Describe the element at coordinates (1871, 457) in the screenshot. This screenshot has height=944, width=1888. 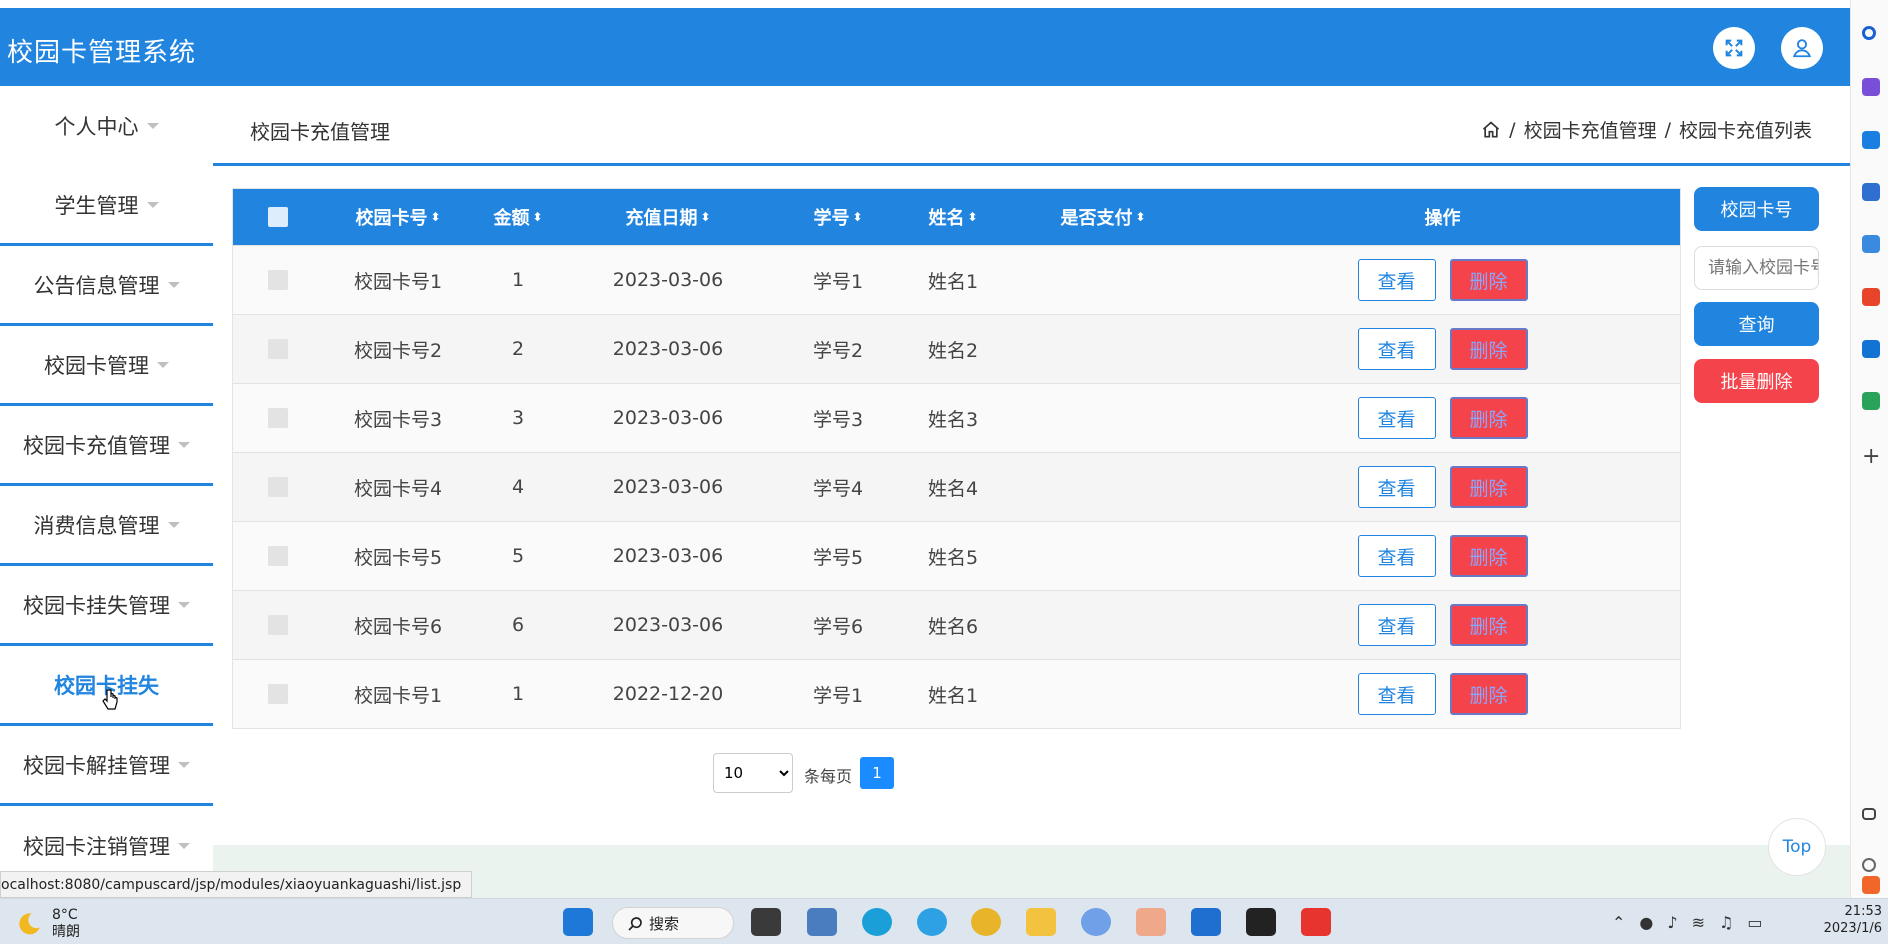
I see `plus-icon: +` at that location.